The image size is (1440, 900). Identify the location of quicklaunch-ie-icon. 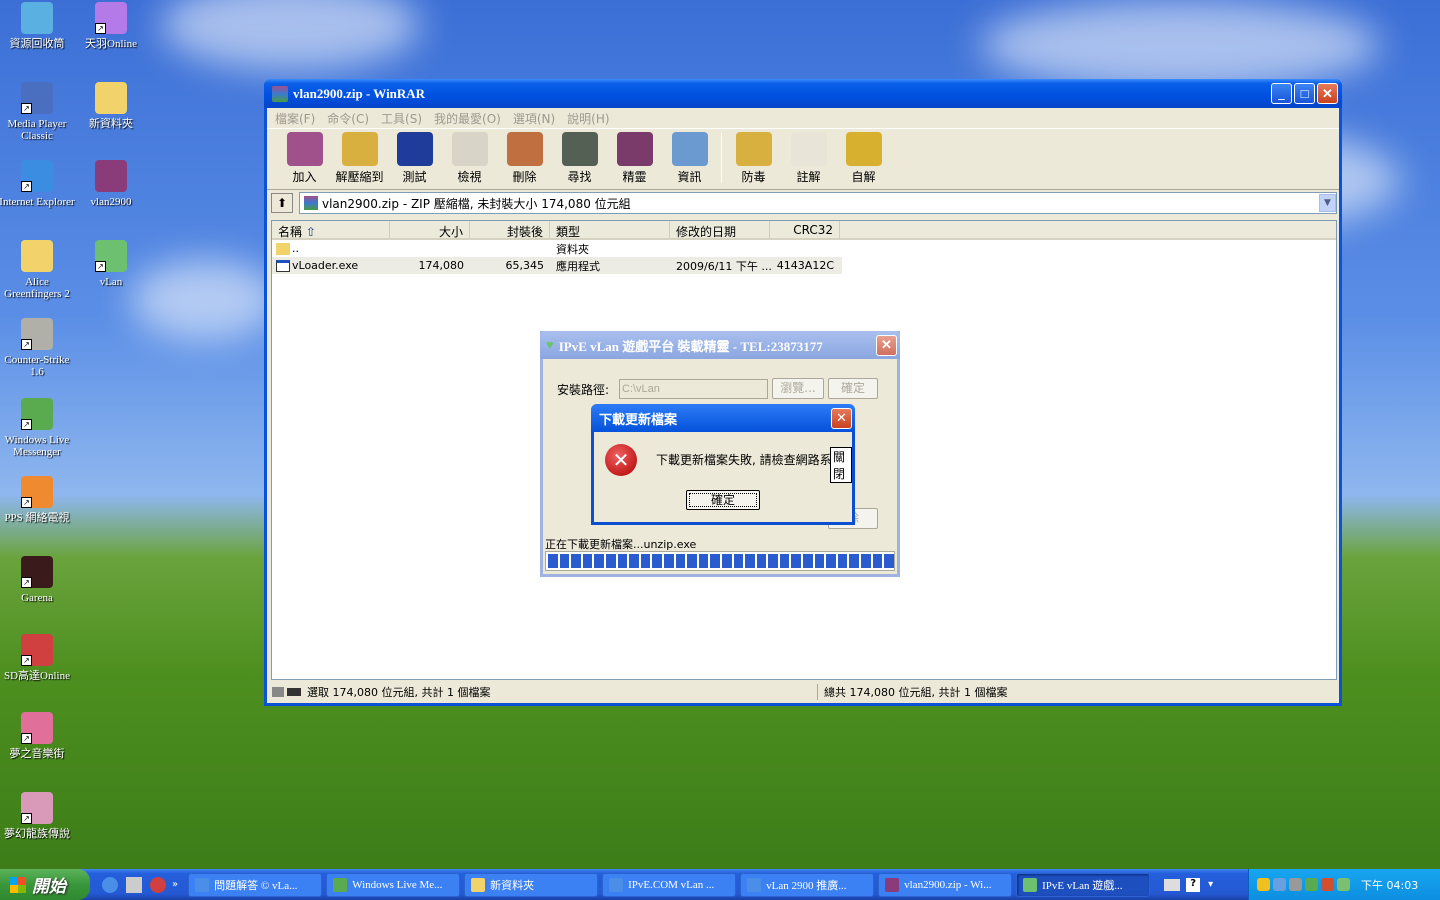
(110, 884).